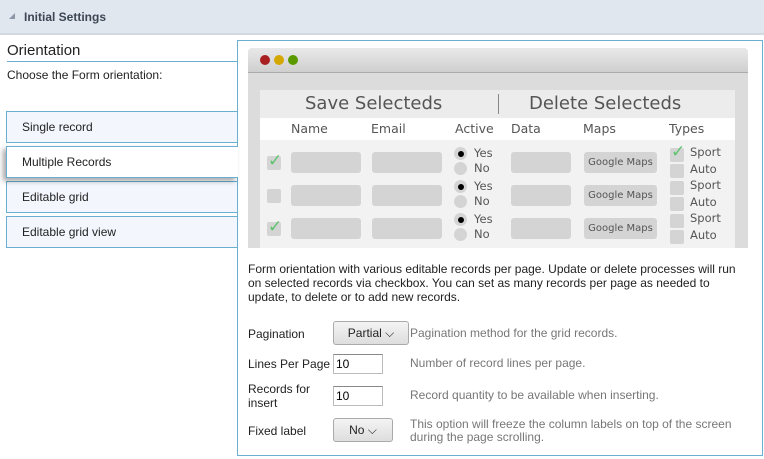 Image resolution: width=764 pixels, height=459 pixels. I want to click on column-headers: Name Email Active Data Maps Types, so click(497, 129).